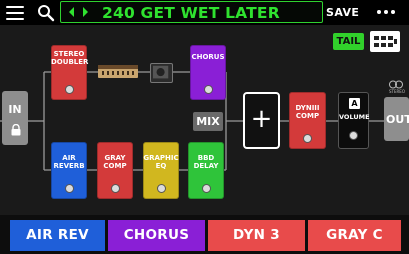  I want to click on amp-icon, so click(118, 70).